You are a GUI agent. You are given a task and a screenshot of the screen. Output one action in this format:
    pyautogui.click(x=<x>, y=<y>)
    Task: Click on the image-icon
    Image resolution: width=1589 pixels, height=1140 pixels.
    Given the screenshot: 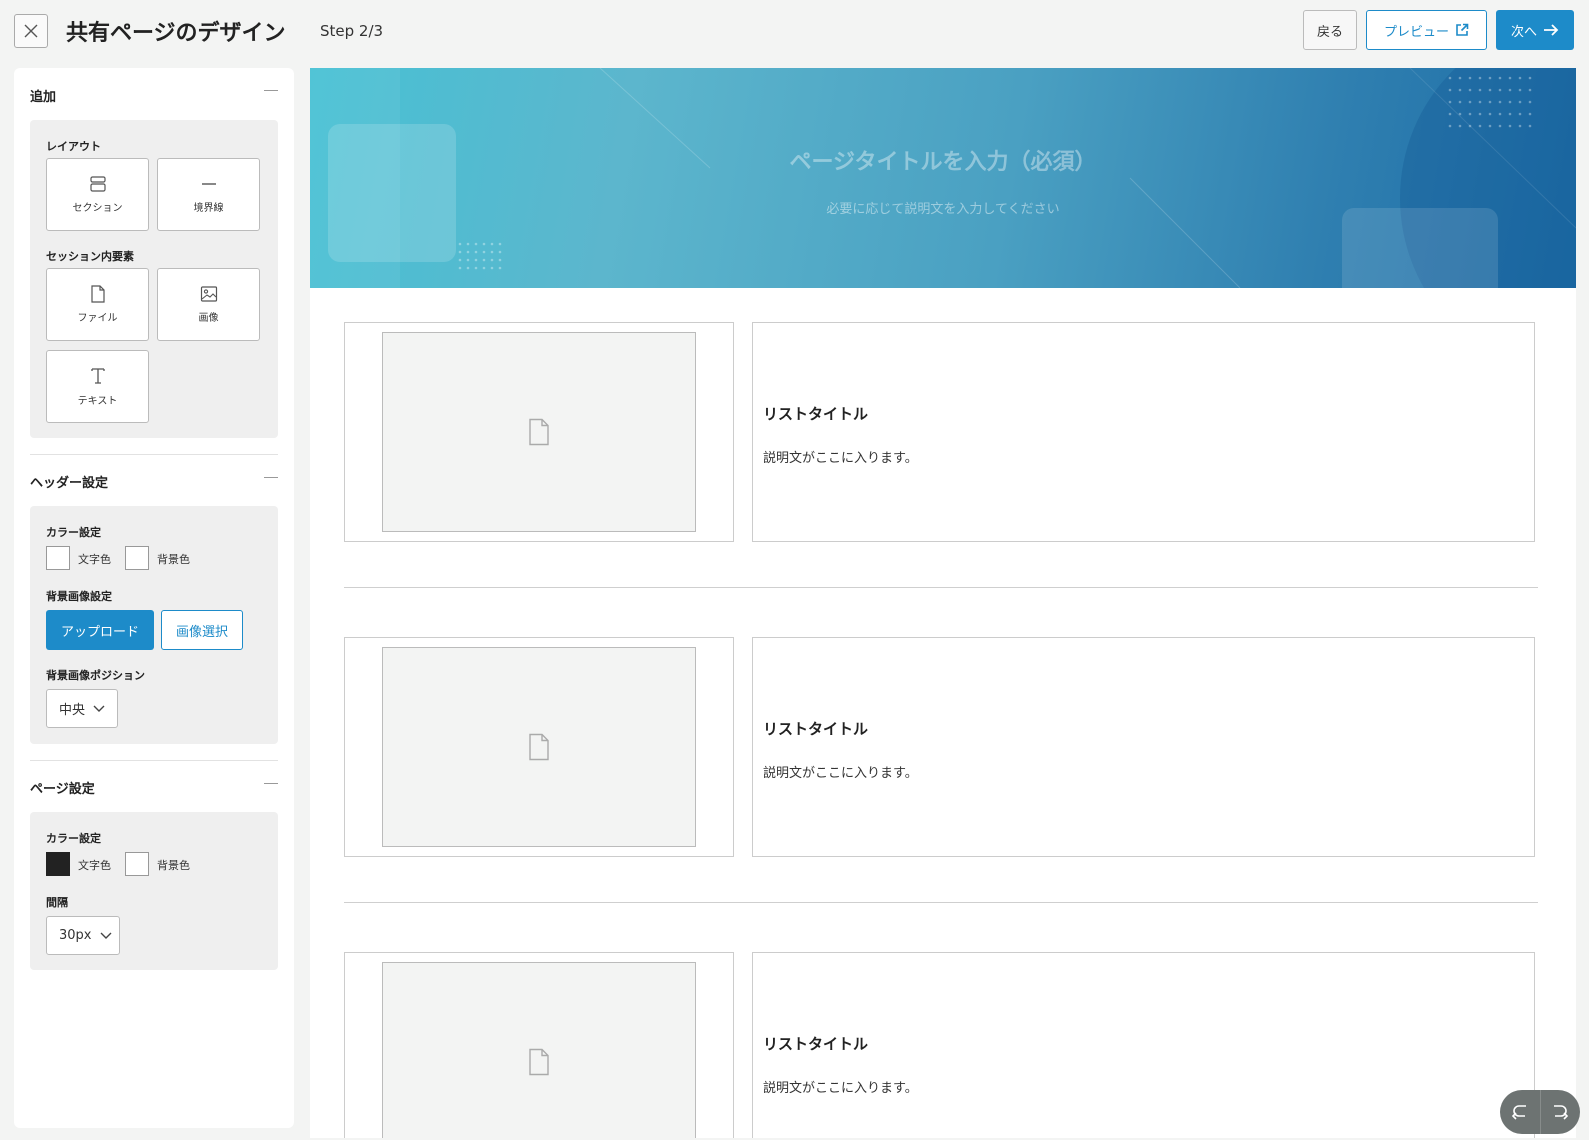 What is the action you would take?
    pyautogui.click(x=208, y=294)
    